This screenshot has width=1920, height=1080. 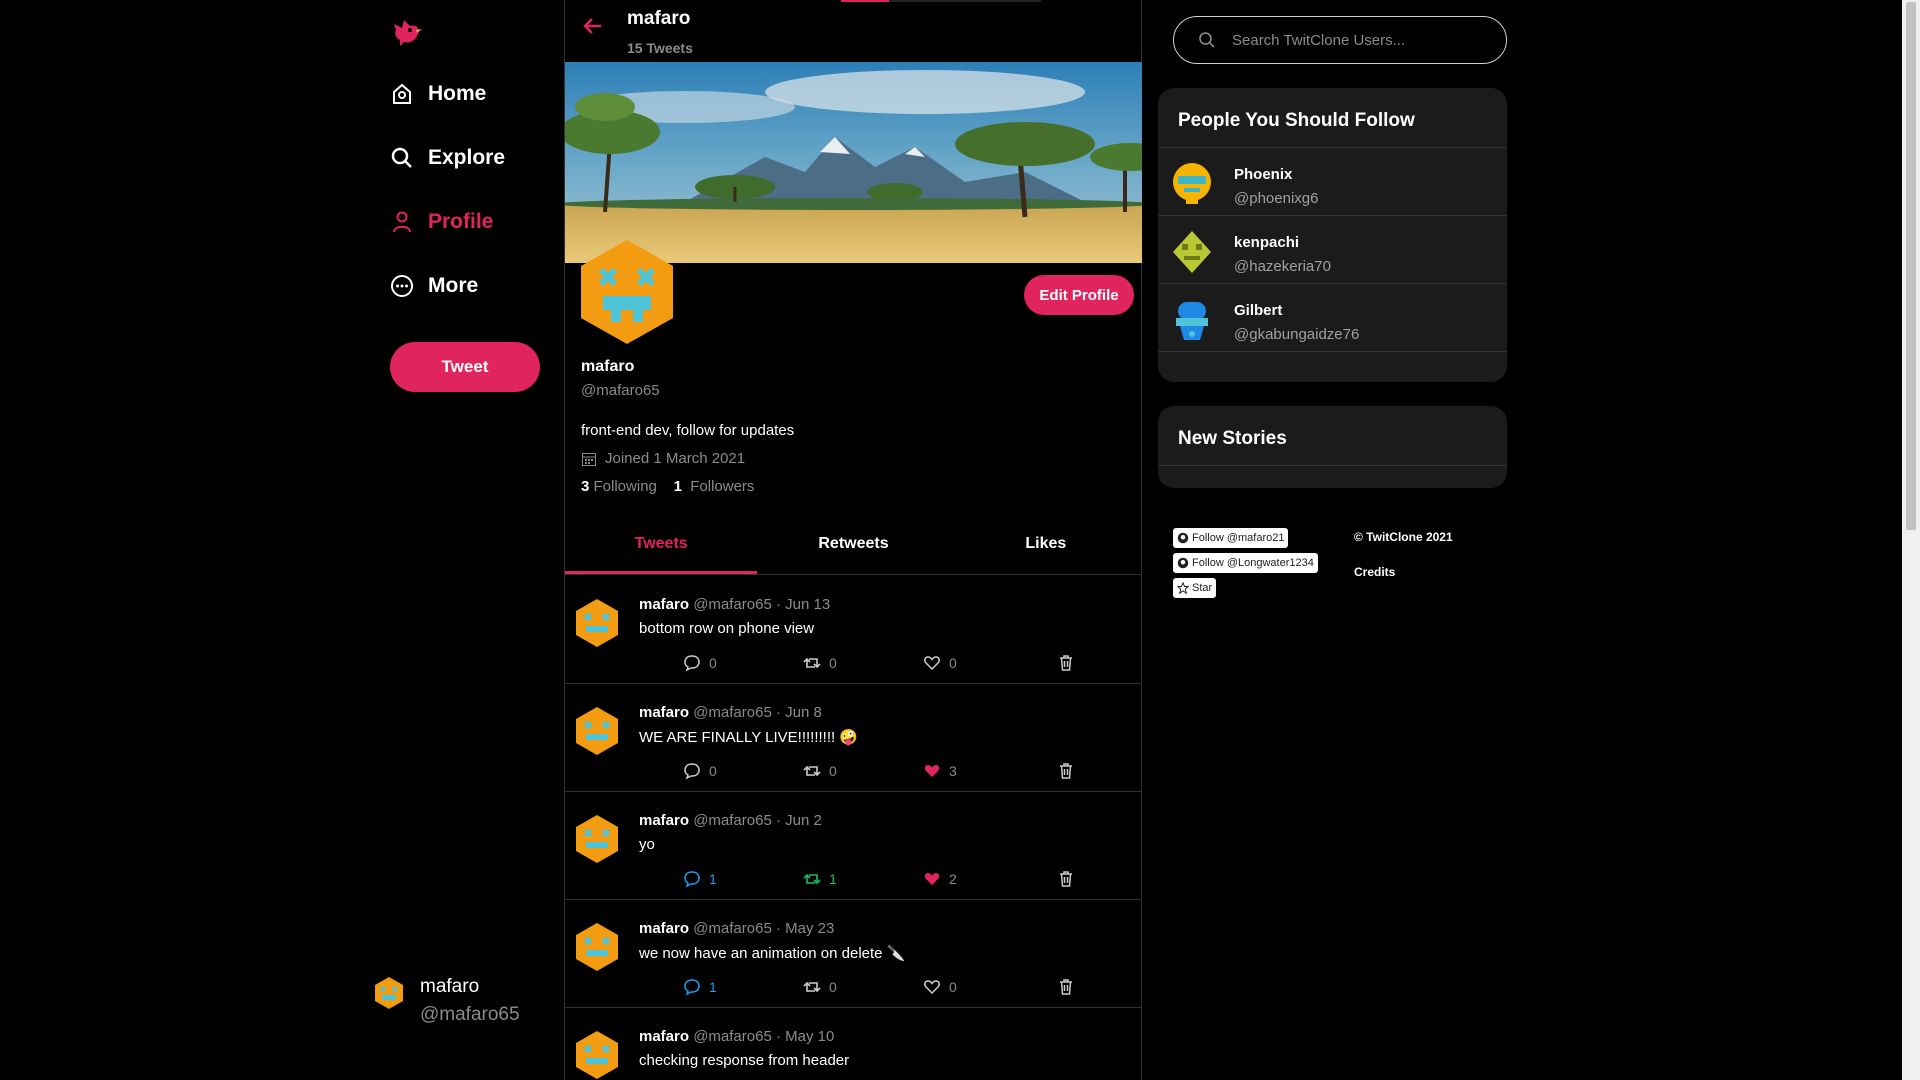 What do you see at coordinates (660, 48) in the screenshot?
I see `header-tweet-count: 15 Tweets` at bounding box center [660, 48].